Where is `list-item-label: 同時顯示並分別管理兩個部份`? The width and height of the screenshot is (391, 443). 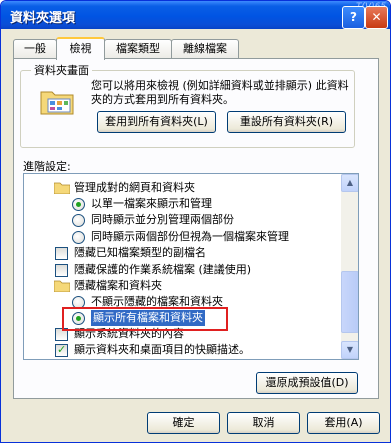 list-item-label: 同時顯示並分別管理兩個部份 is located at coordinates (162, 219).